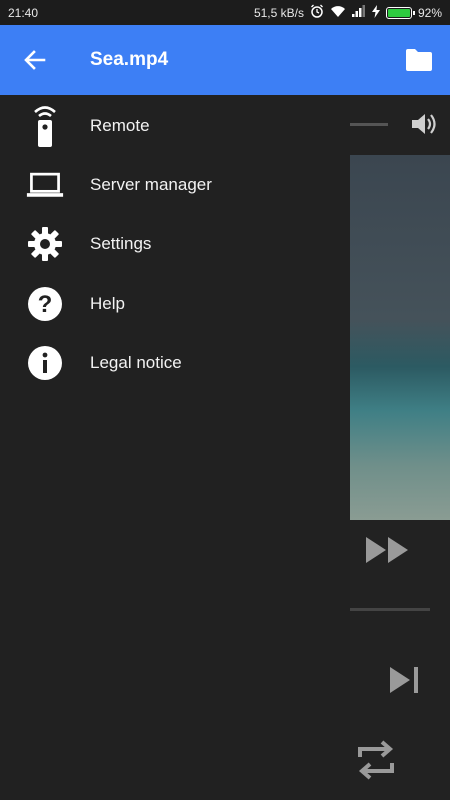 The height and width of the screenshot is (800, 450). What do you see at coordinates (175, 243) in the screenshot?
I see `drawer-item-settings: Settings` at bounding box center [175, 243].